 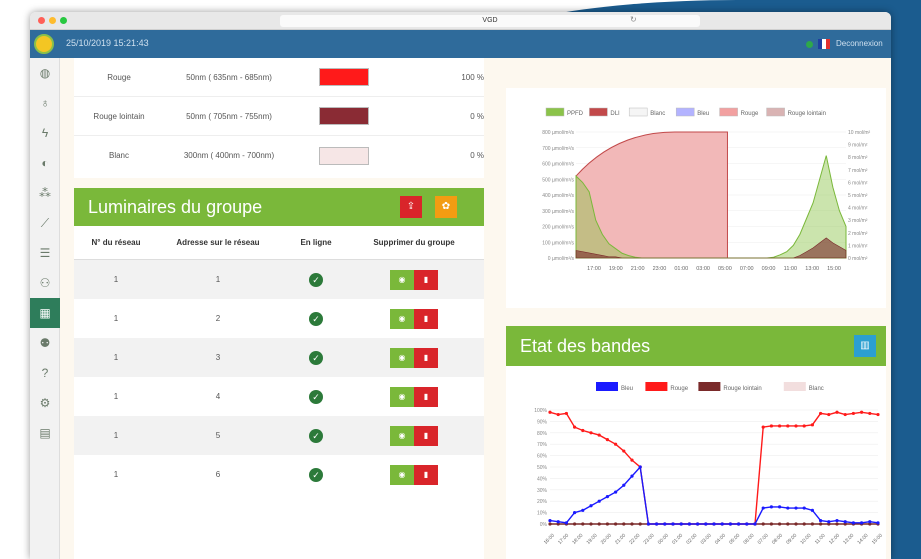 What do you see at coordinates (45, 163) in the screenshot?
I see `contrast-icon: ◐` at bounding box center [45, 163].